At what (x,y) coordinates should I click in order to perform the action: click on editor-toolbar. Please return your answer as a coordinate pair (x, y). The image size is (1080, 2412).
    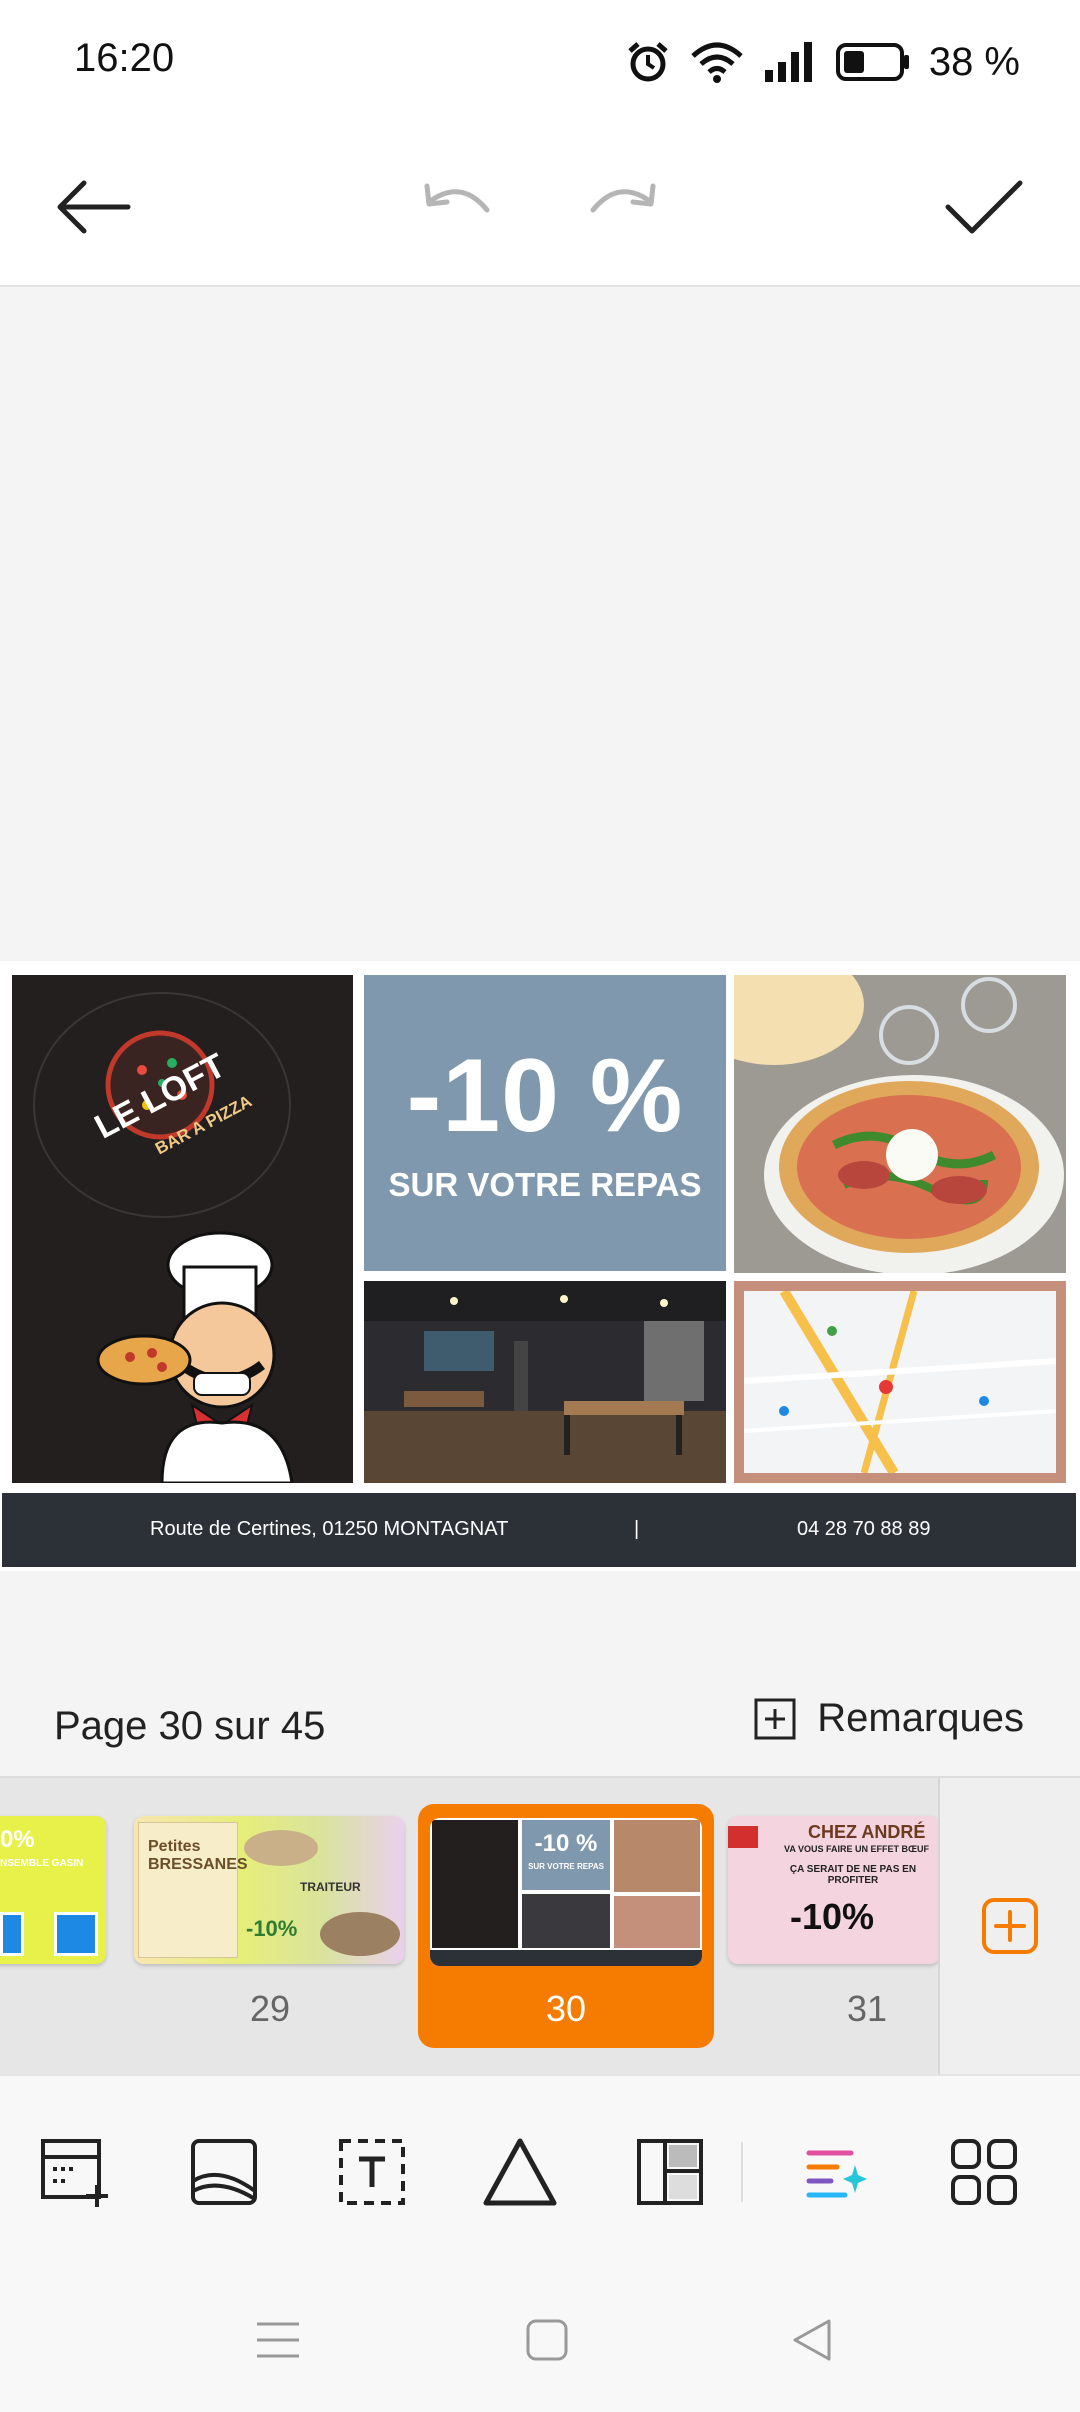
    Looking at the image, I should click on (540, 206).